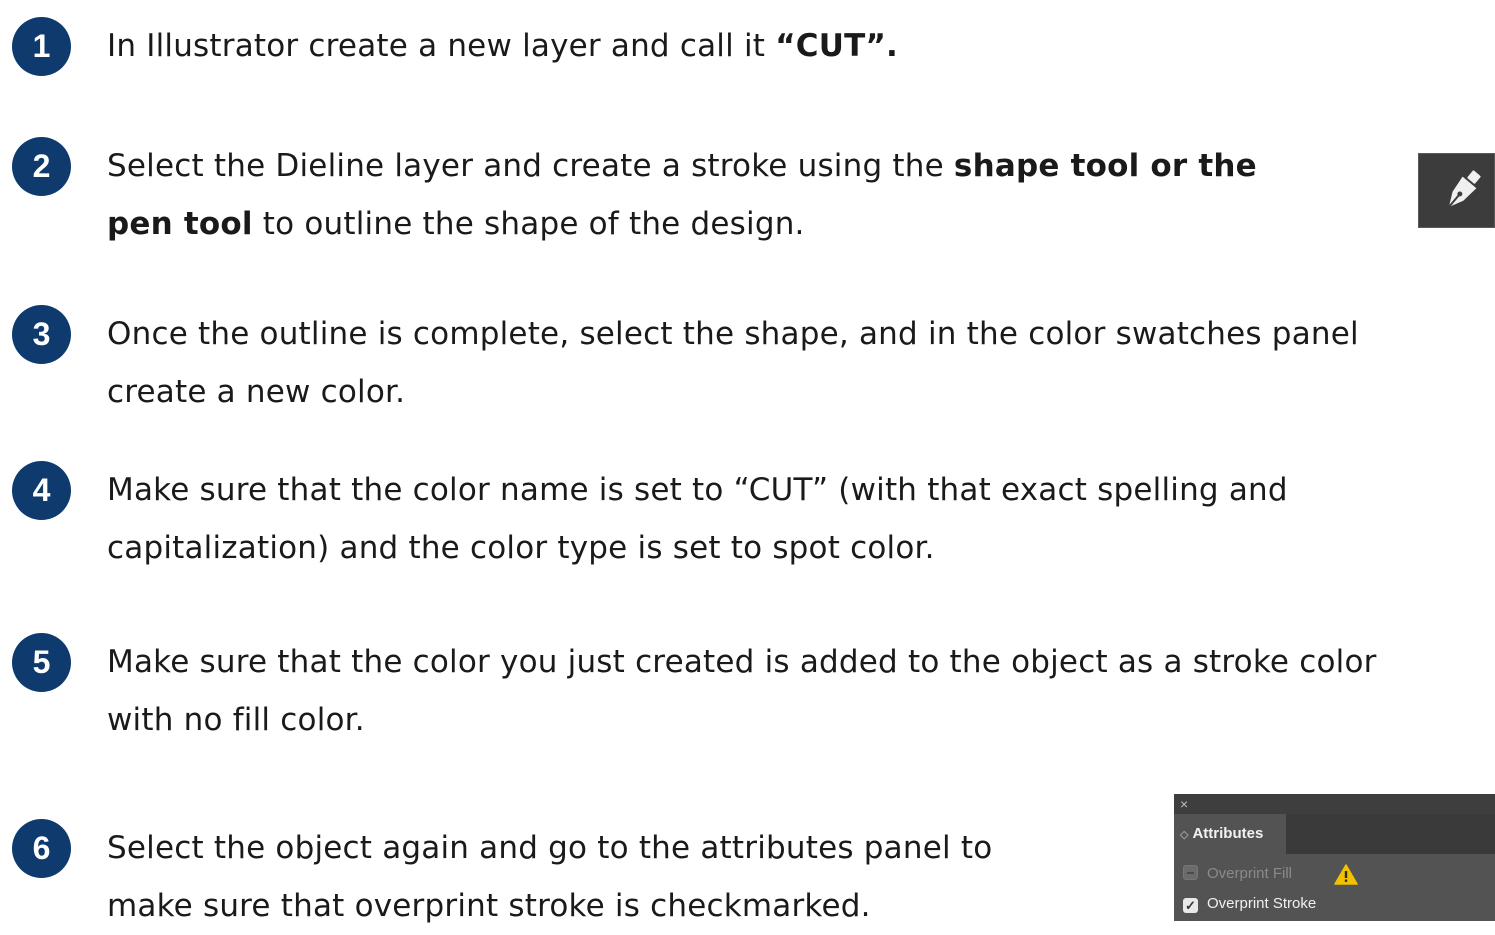 This screenshot has height=935, width=1495. What do you see at coordinates (1334, 834) in the screenshot?
I see `panel-tab-row: ◇ Attributes` at bounding box center [1334, 834].